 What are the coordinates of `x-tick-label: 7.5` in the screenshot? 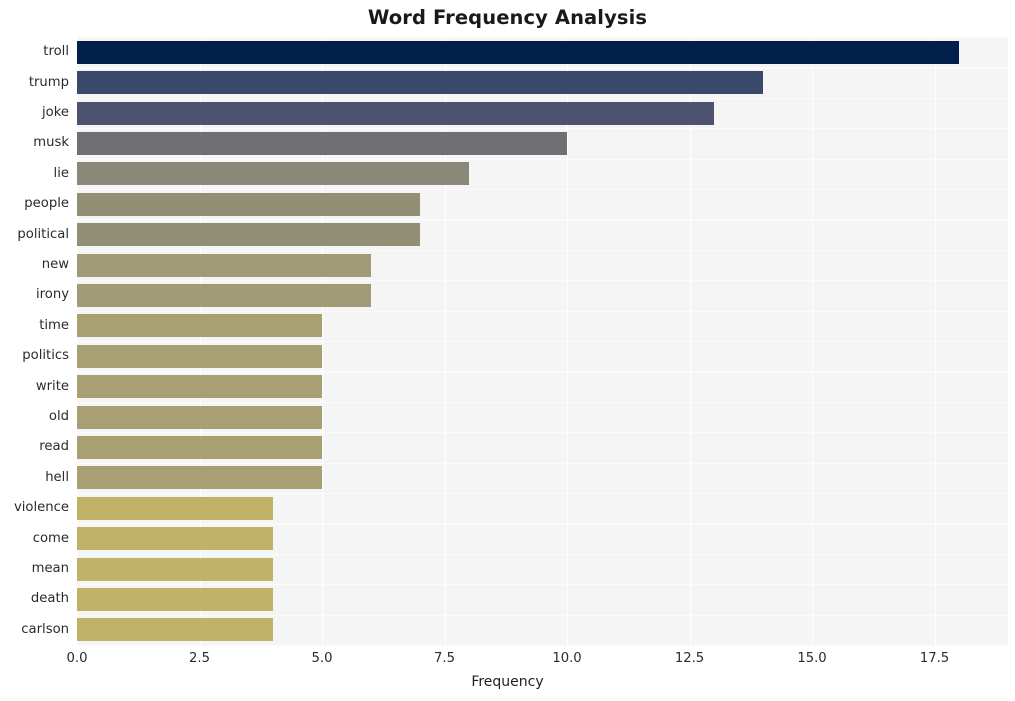 It's located at (444, 658).